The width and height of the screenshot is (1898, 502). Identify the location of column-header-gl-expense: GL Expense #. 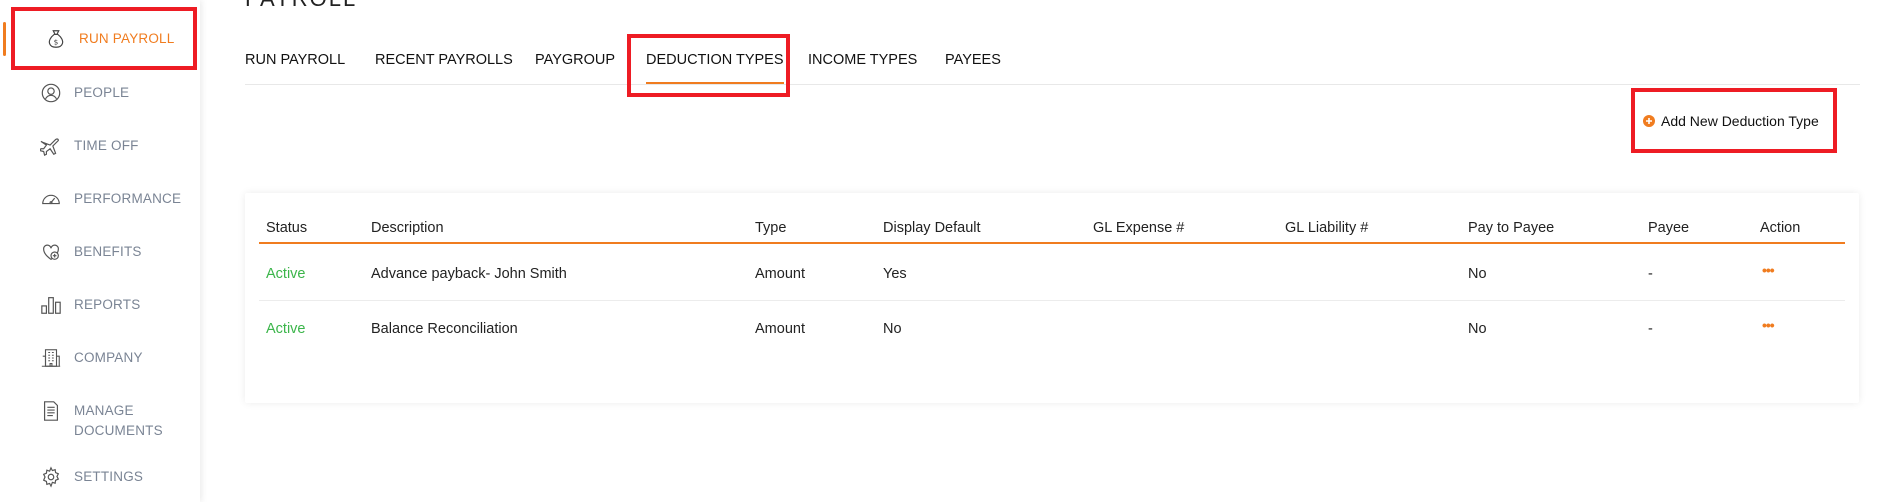
(1139, 228).